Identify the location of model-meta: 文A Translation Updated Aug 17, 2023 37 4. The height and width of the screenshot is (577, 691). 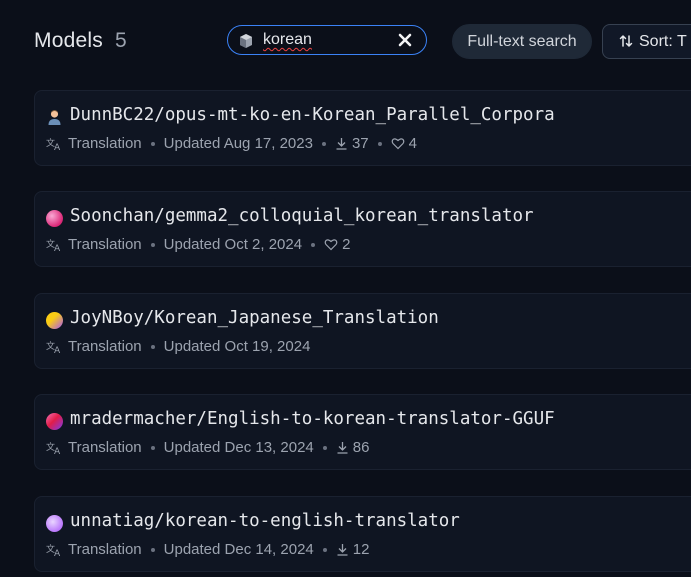
(231, 143).